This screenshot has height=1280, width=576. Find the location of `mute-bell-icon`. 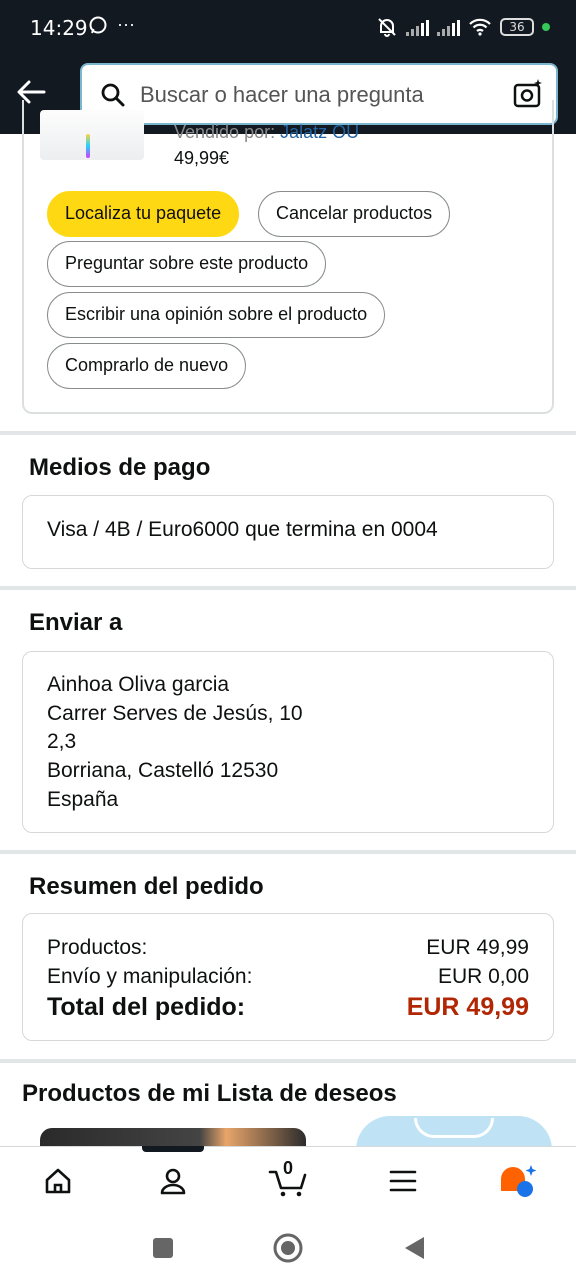

mute-bell-icon is located at coordinates (387, 27).